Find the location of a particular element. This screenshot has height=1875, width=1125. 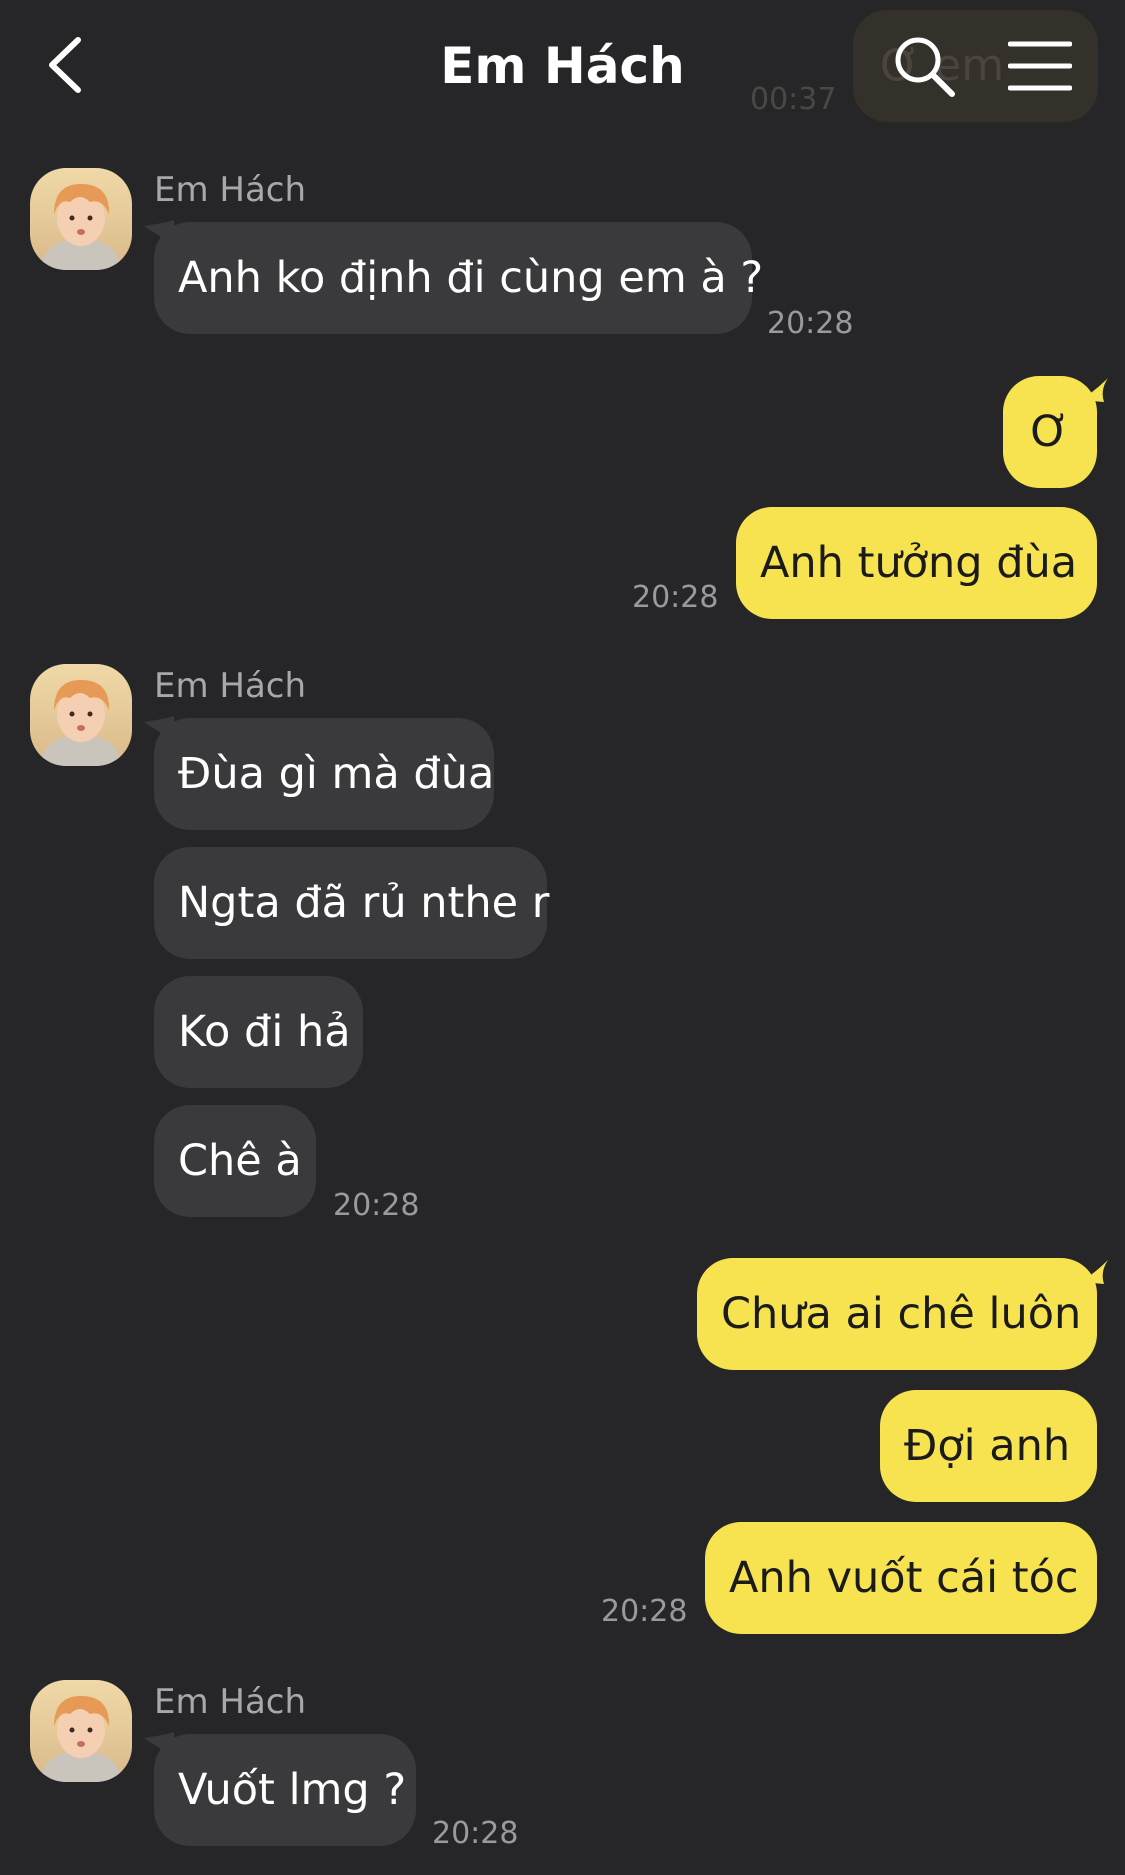

message-text: Anh tưởng đùa is located at coordinates (919, 563).